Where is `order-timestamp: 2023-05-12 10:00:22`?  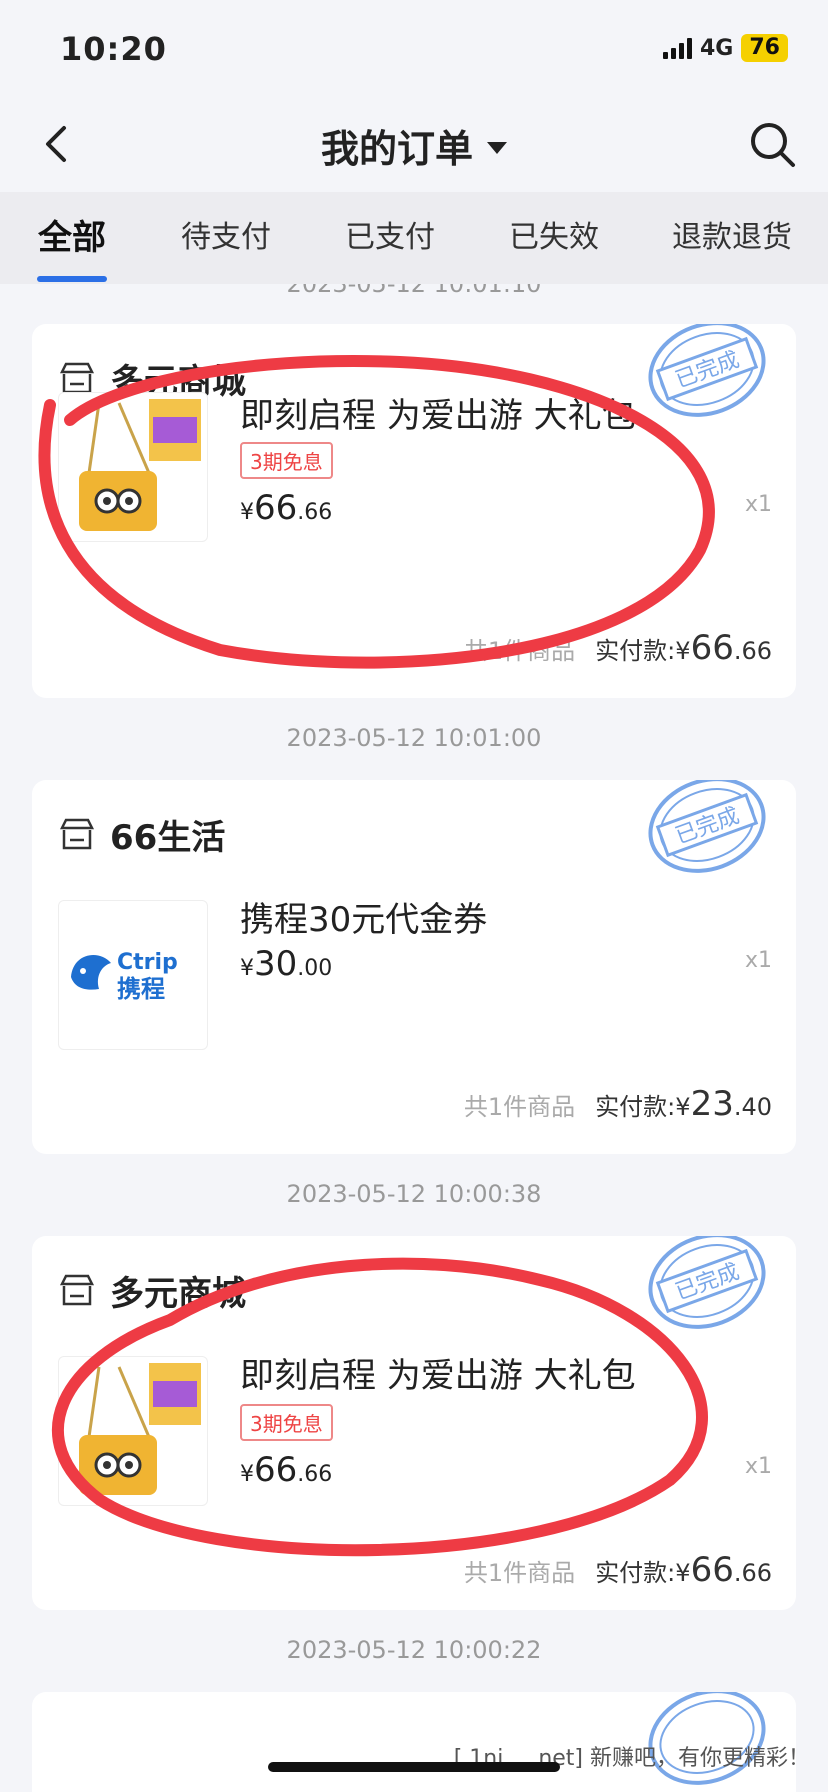 order-timestamp: 2023-05-12 10:00:22 is located at coordinates (414, 1650).